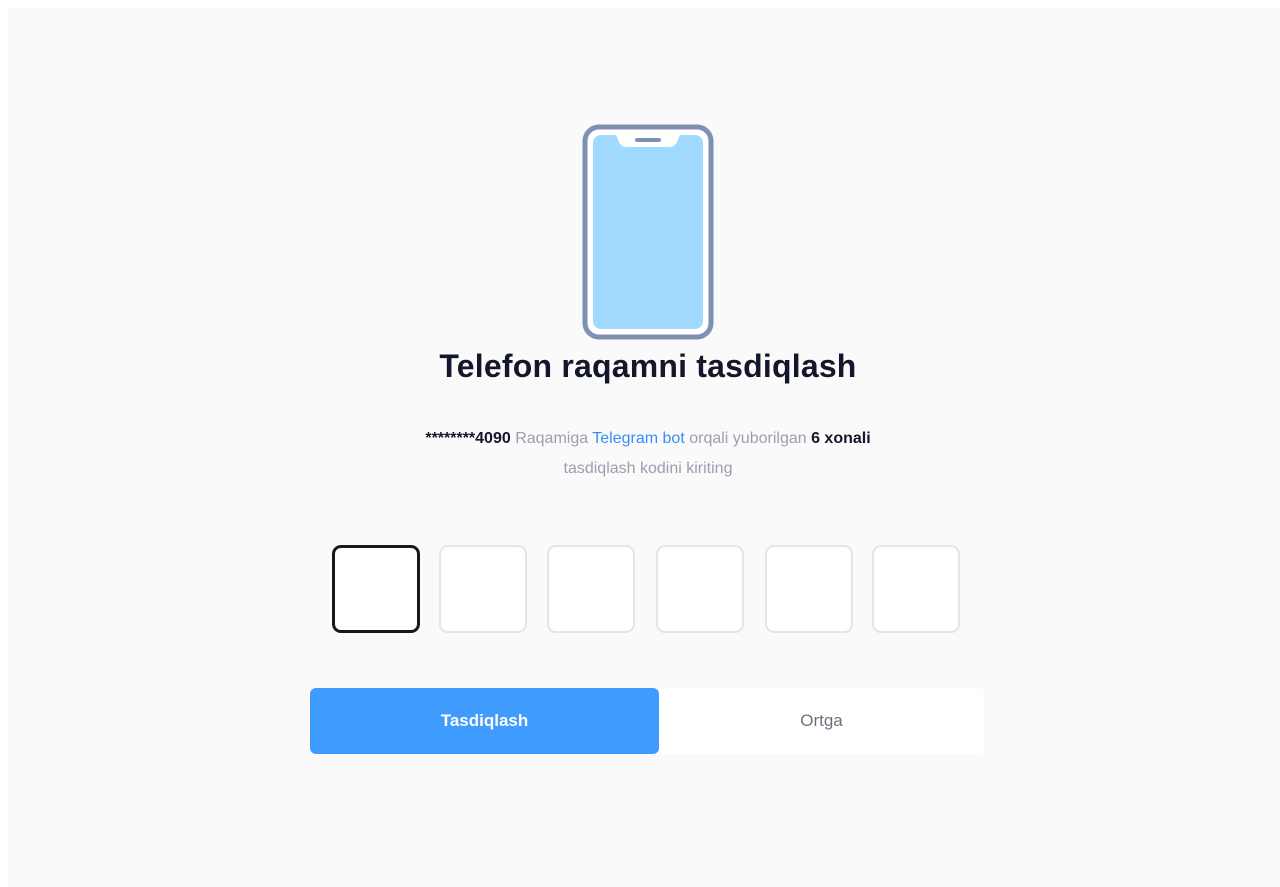 The height and width of the screenshot is (887, 1280). I want to click on masked-phone-number: ********4090, so click(468, 438).